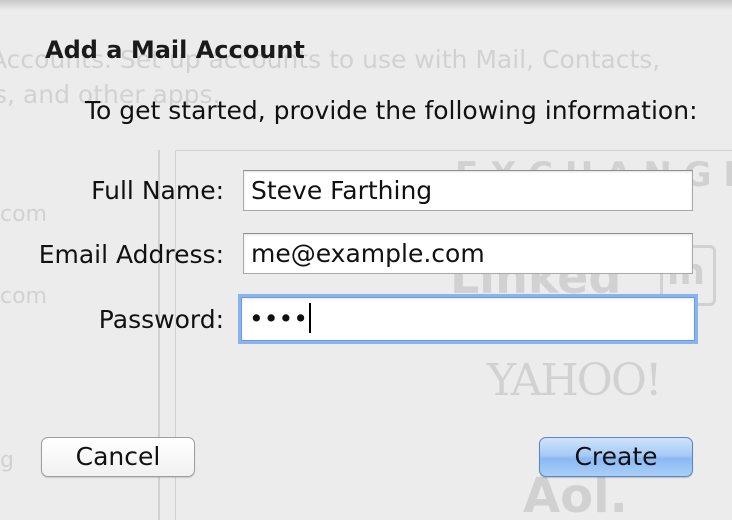  I want to click on yahoo-logo: YAHOO!, so click(575, 380).